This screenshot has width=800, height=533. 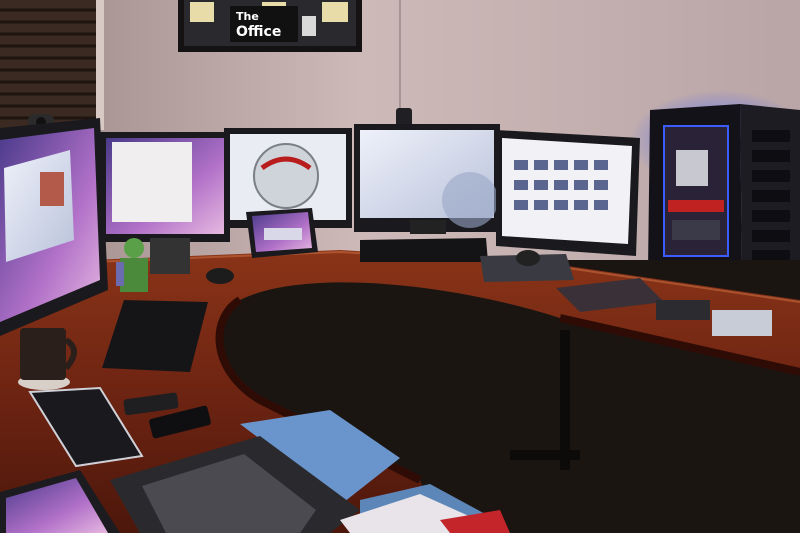 I want to click on small-laptop, so click(x=282, y=233).